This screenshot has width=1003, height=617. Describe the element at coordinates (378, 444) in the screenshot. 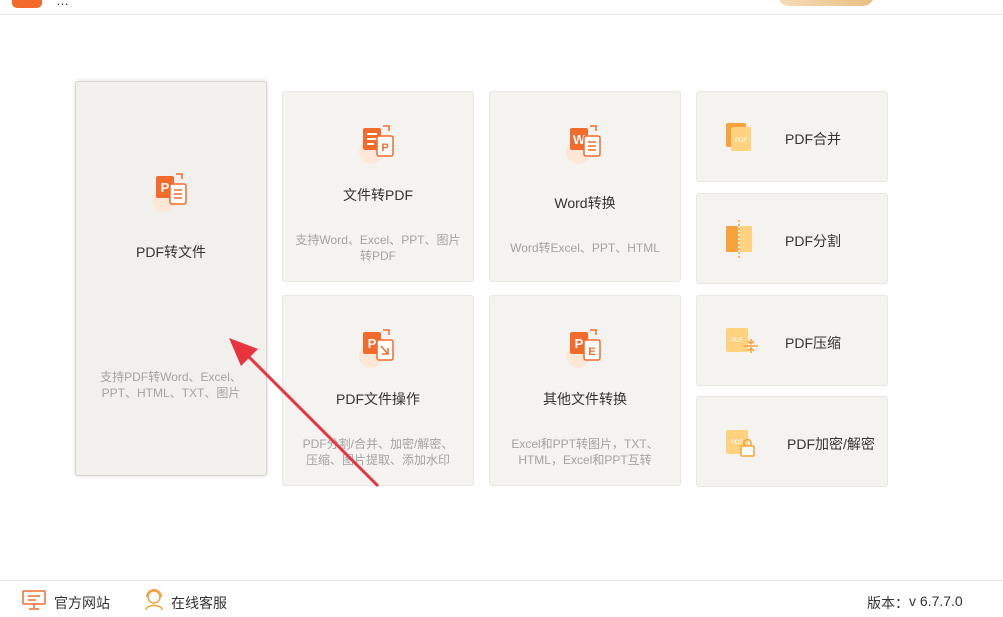

I see `card-desc-line1: PDF分割/合并、加密/解密、` at that location.